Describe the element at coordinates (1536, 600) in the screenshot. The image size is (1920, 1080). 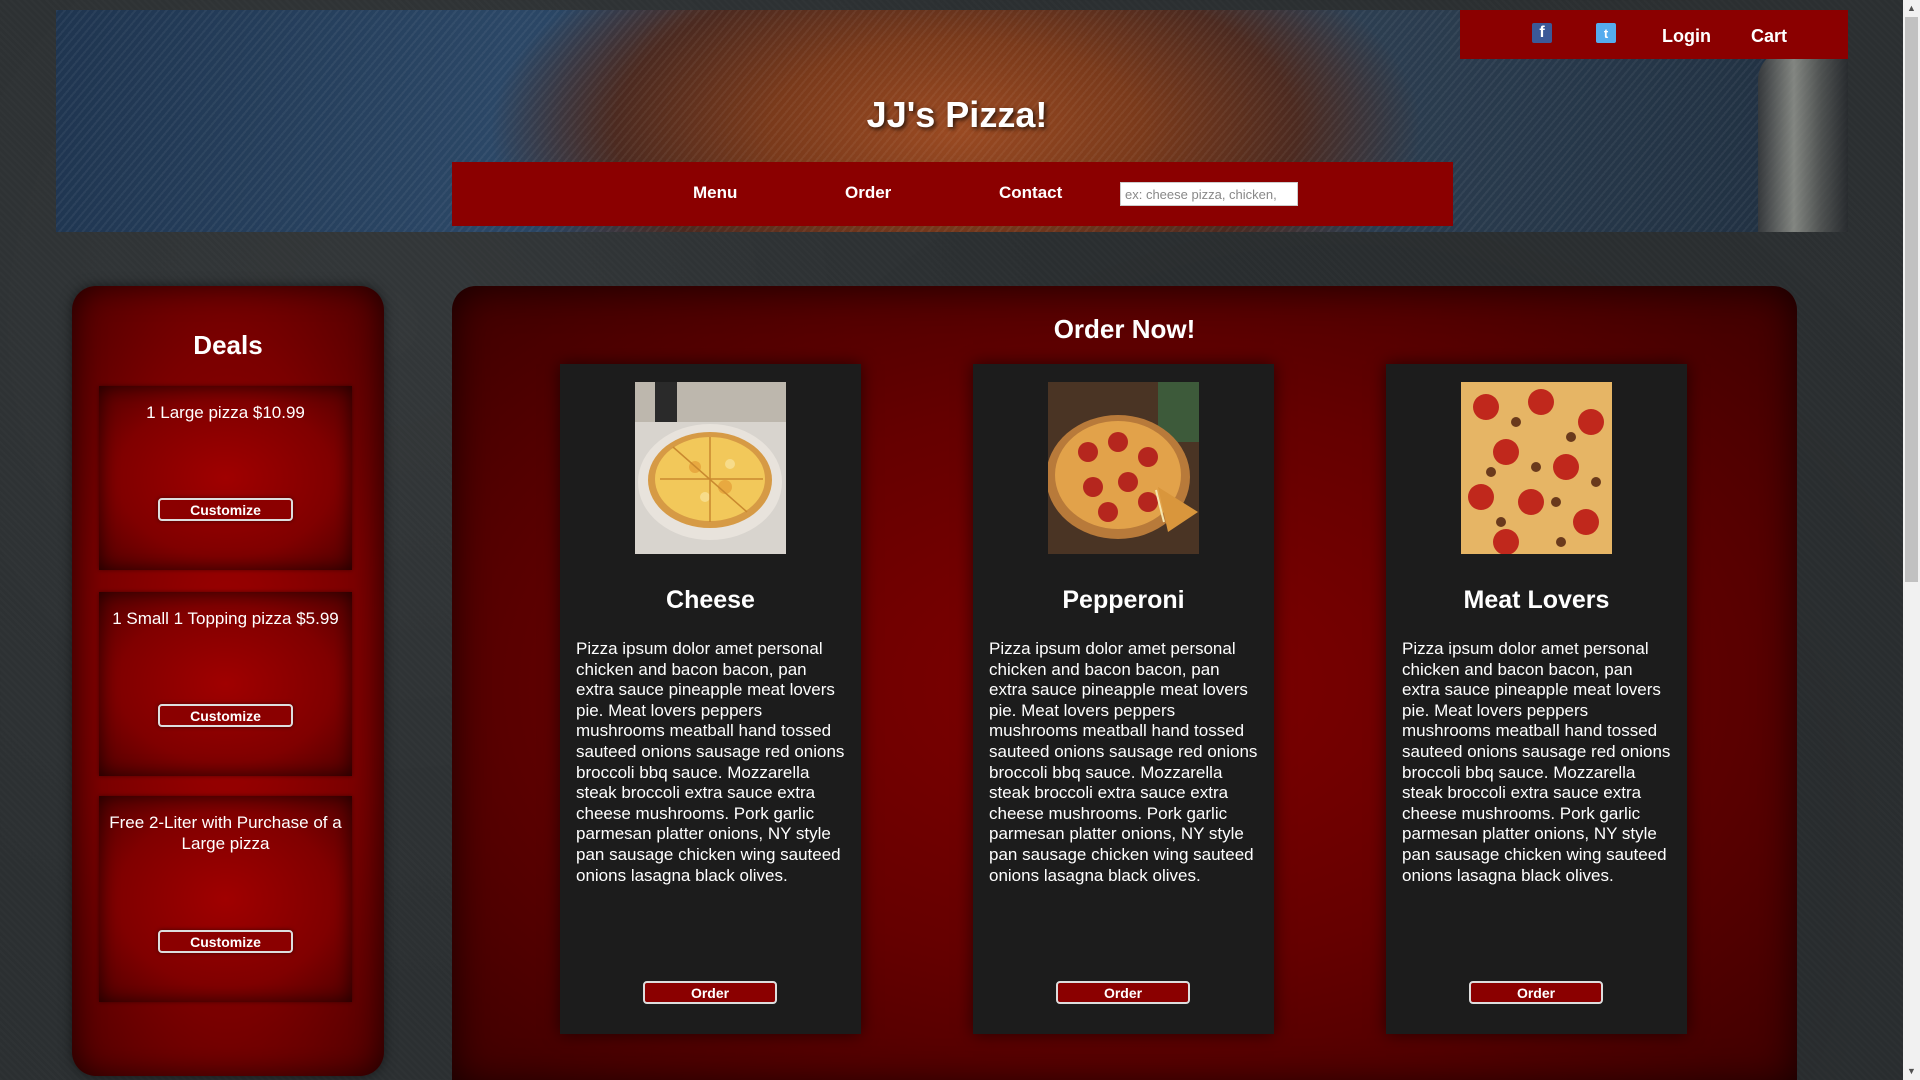
I see `pizza-name: Meat Lovers` at that location.